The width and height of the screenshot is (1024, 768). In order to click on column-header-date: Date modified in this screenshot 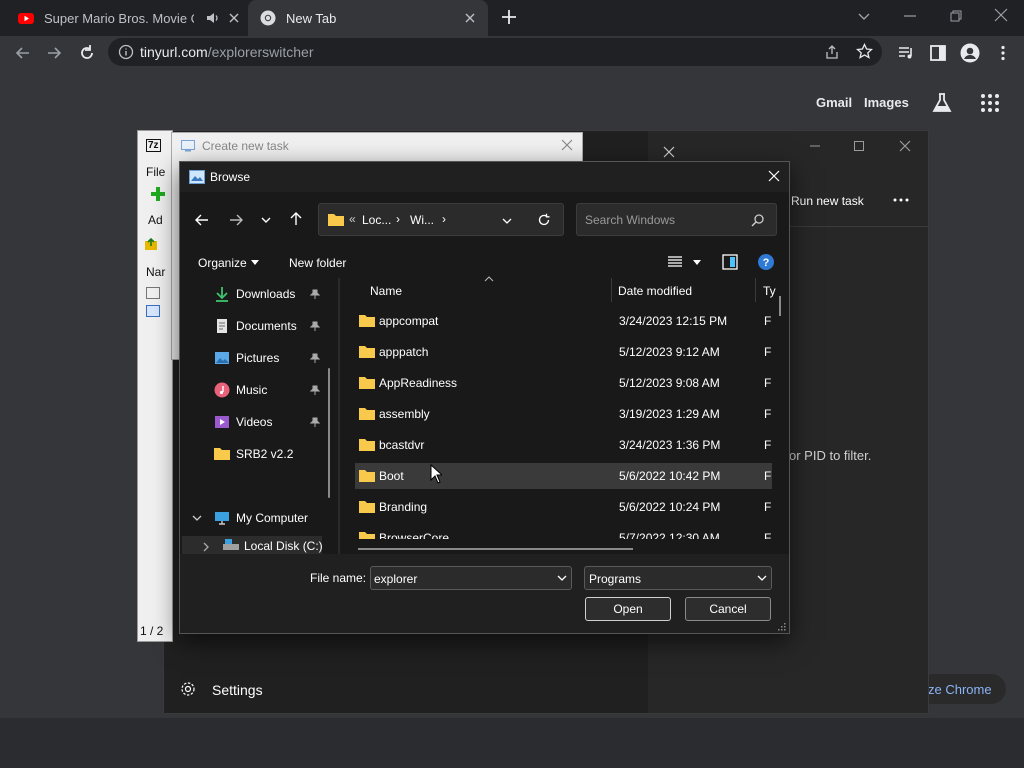, I will do `click(655, 291)`.